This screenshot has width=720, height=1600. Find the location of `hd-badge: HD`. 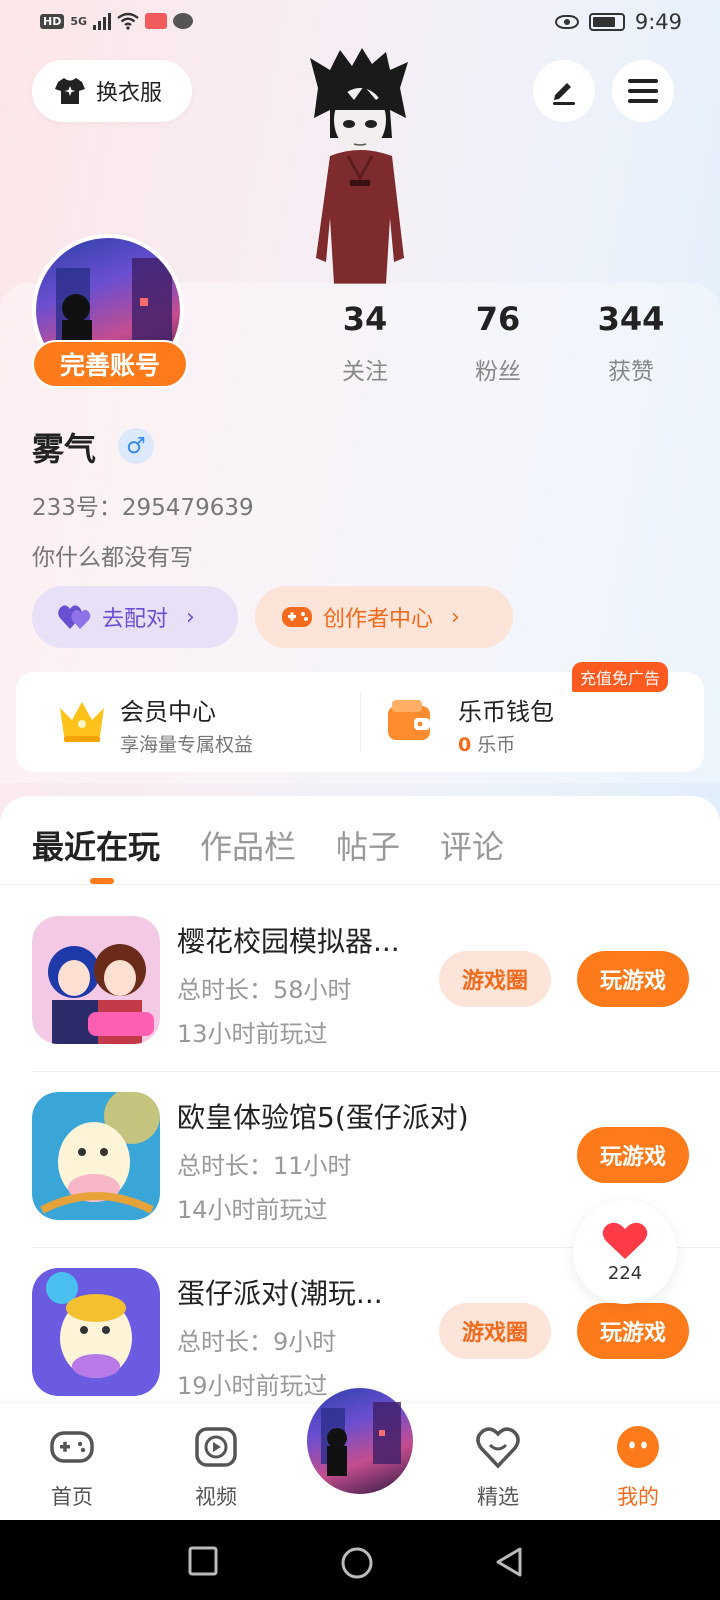

hd-badge: HD is located at coordinates (52, 21).